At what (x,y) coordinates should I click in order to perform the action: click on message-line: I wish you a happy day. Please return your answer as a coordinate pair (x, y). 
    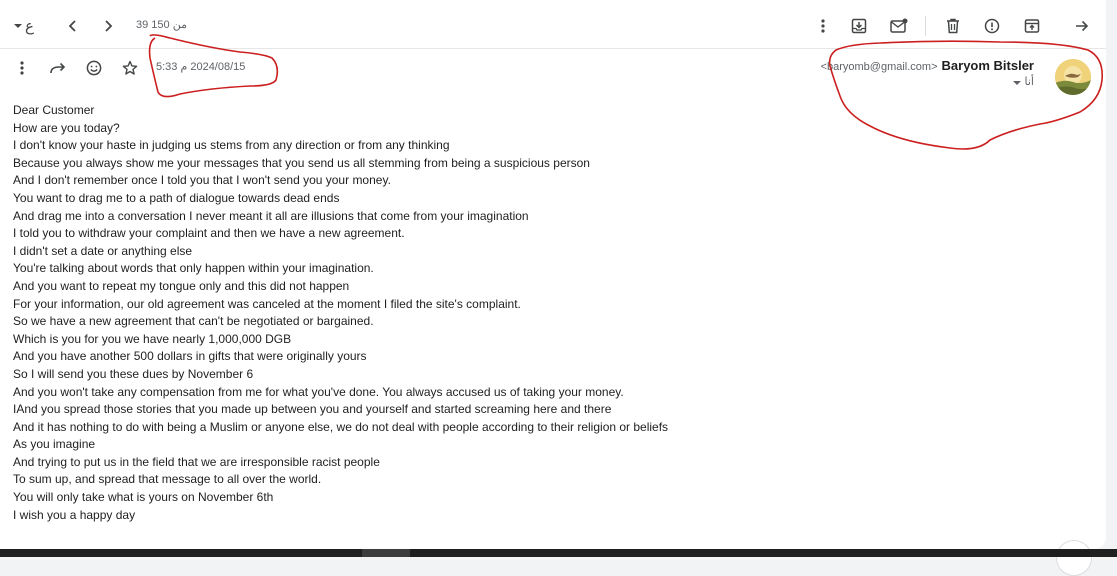
    Looking at the image, I should click on (74, 514).